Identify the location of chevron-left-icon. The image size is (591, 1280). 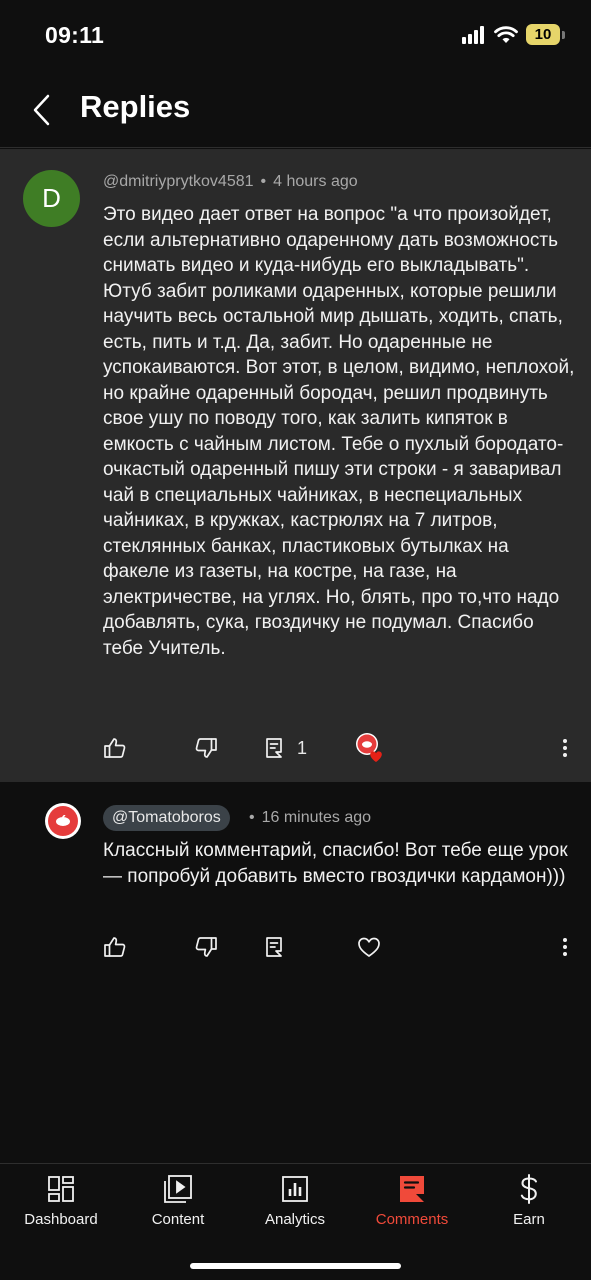
(41, 110).